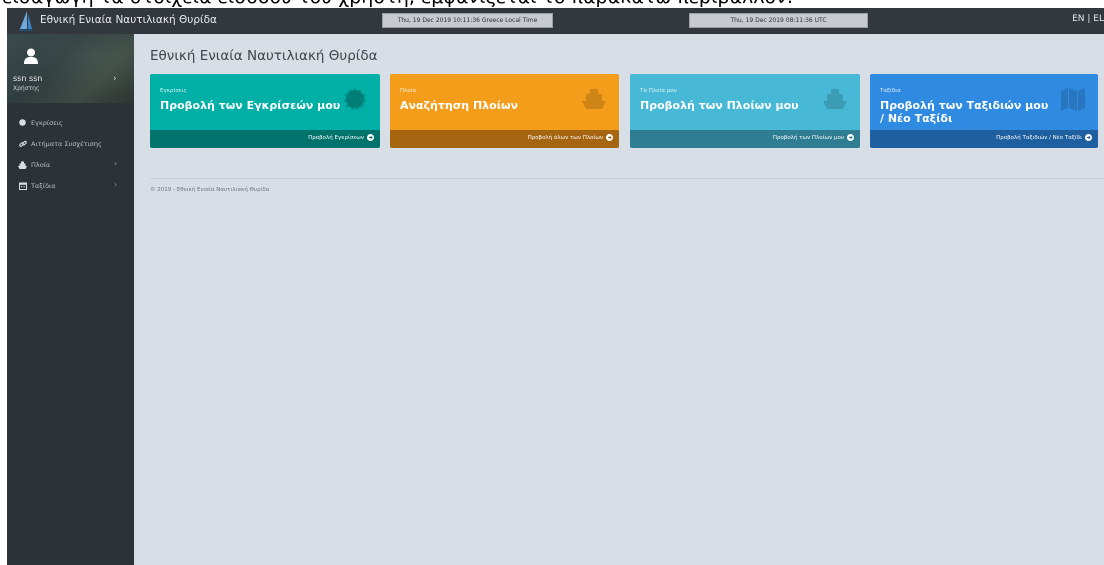 Image resolution: width=1104 pixels, height=565 pixels. I want to click on card-link-label: Προβολή όλων των Πλοίων, so click(565, 137).